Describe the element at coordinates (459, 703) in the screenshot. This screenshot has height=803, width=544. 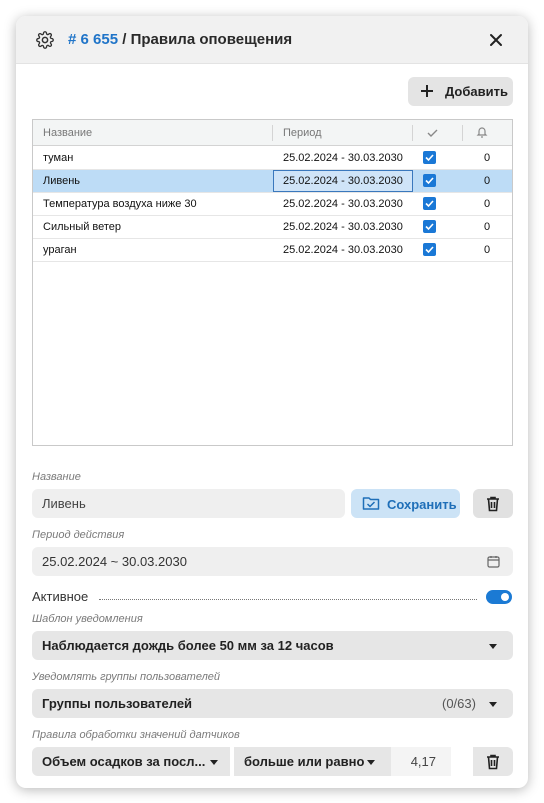
I see `groups-count: (0/63)` at that location.